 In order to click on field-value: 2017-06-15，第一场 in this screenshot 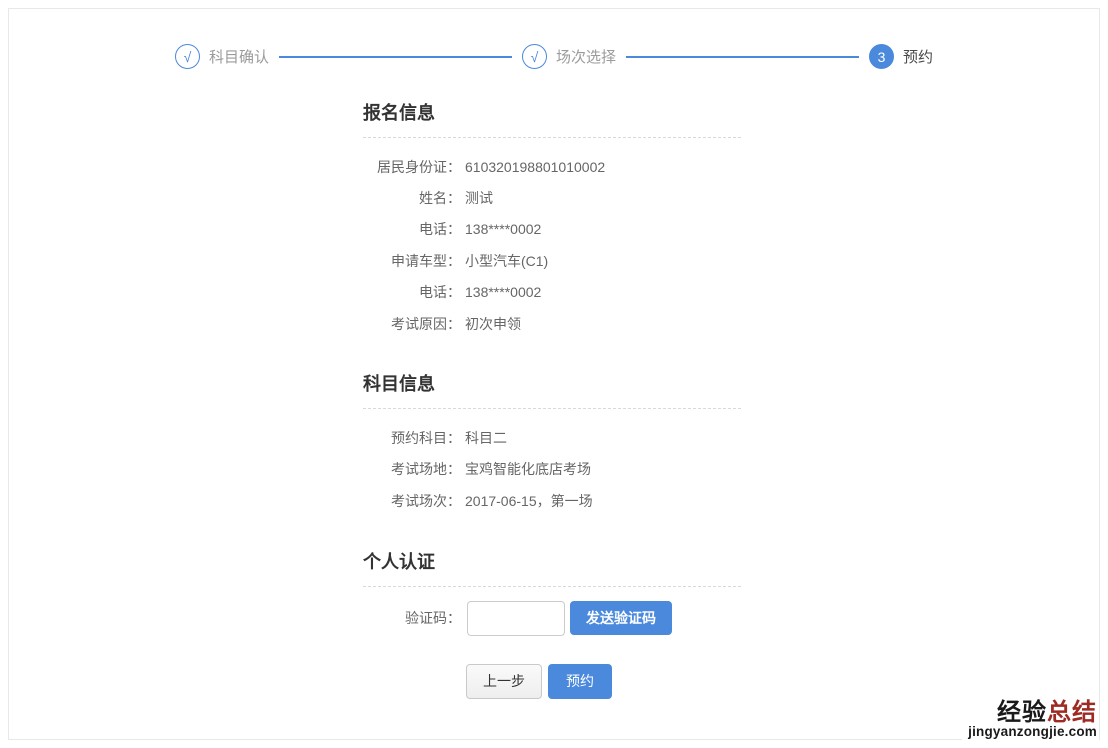, I will do `click(529, 500)`.